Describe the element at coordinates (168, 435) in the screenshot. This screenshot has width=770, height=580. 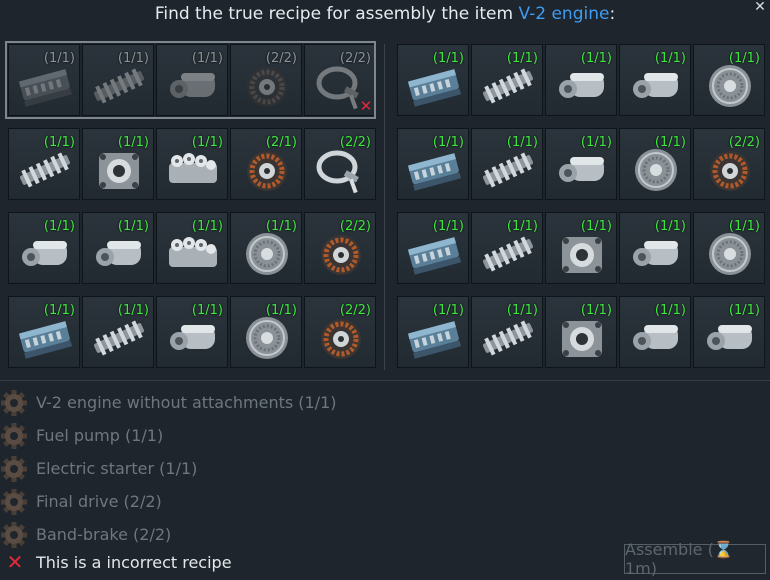
I see `component-item: Fuel pump (1/1)` at that location.